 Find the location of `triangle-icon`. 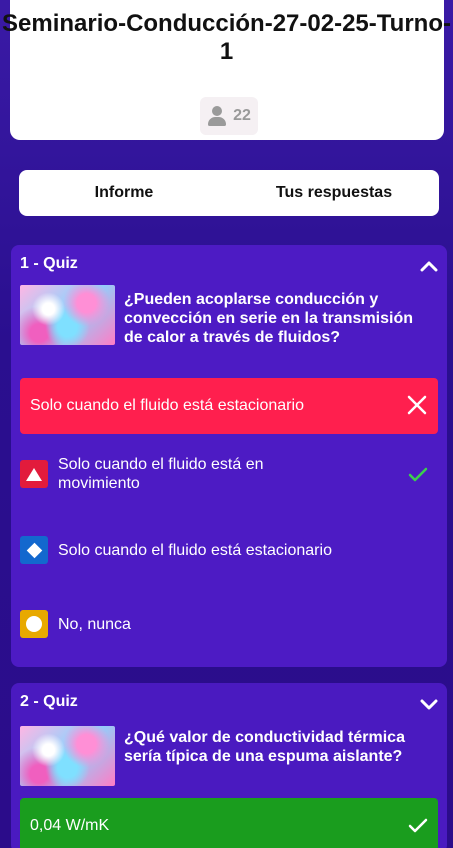

triangle-icon is located at coordinates (34, 474).